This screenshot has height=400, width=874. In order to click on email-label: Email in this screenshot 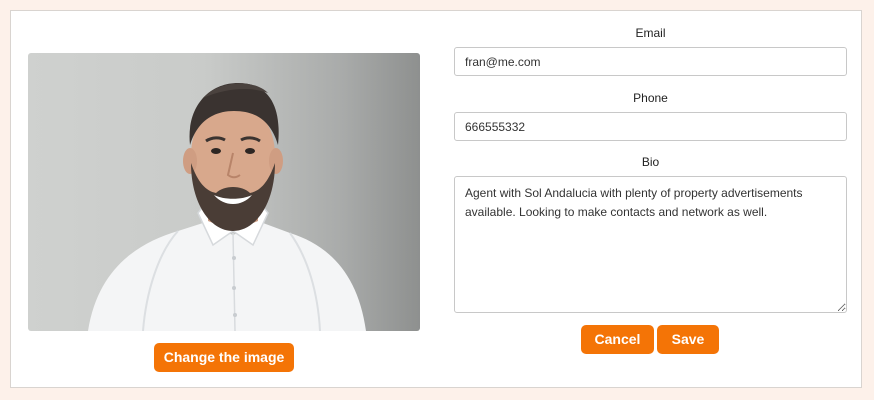, I will do `click(650, 33)`.